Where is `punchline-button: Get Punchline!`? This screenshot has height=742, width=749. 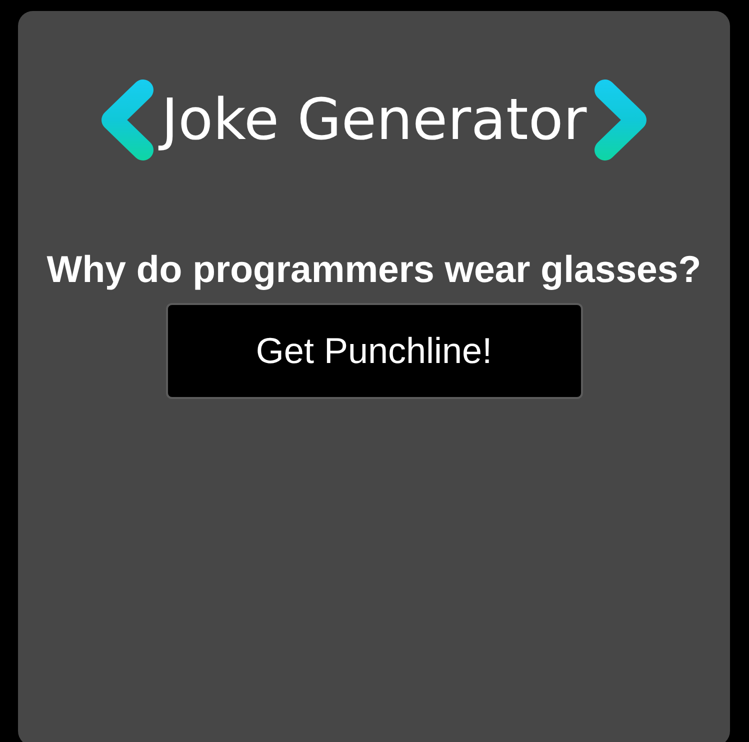
punchline-button: Get Punchline! is located at coordinates (374, 351).